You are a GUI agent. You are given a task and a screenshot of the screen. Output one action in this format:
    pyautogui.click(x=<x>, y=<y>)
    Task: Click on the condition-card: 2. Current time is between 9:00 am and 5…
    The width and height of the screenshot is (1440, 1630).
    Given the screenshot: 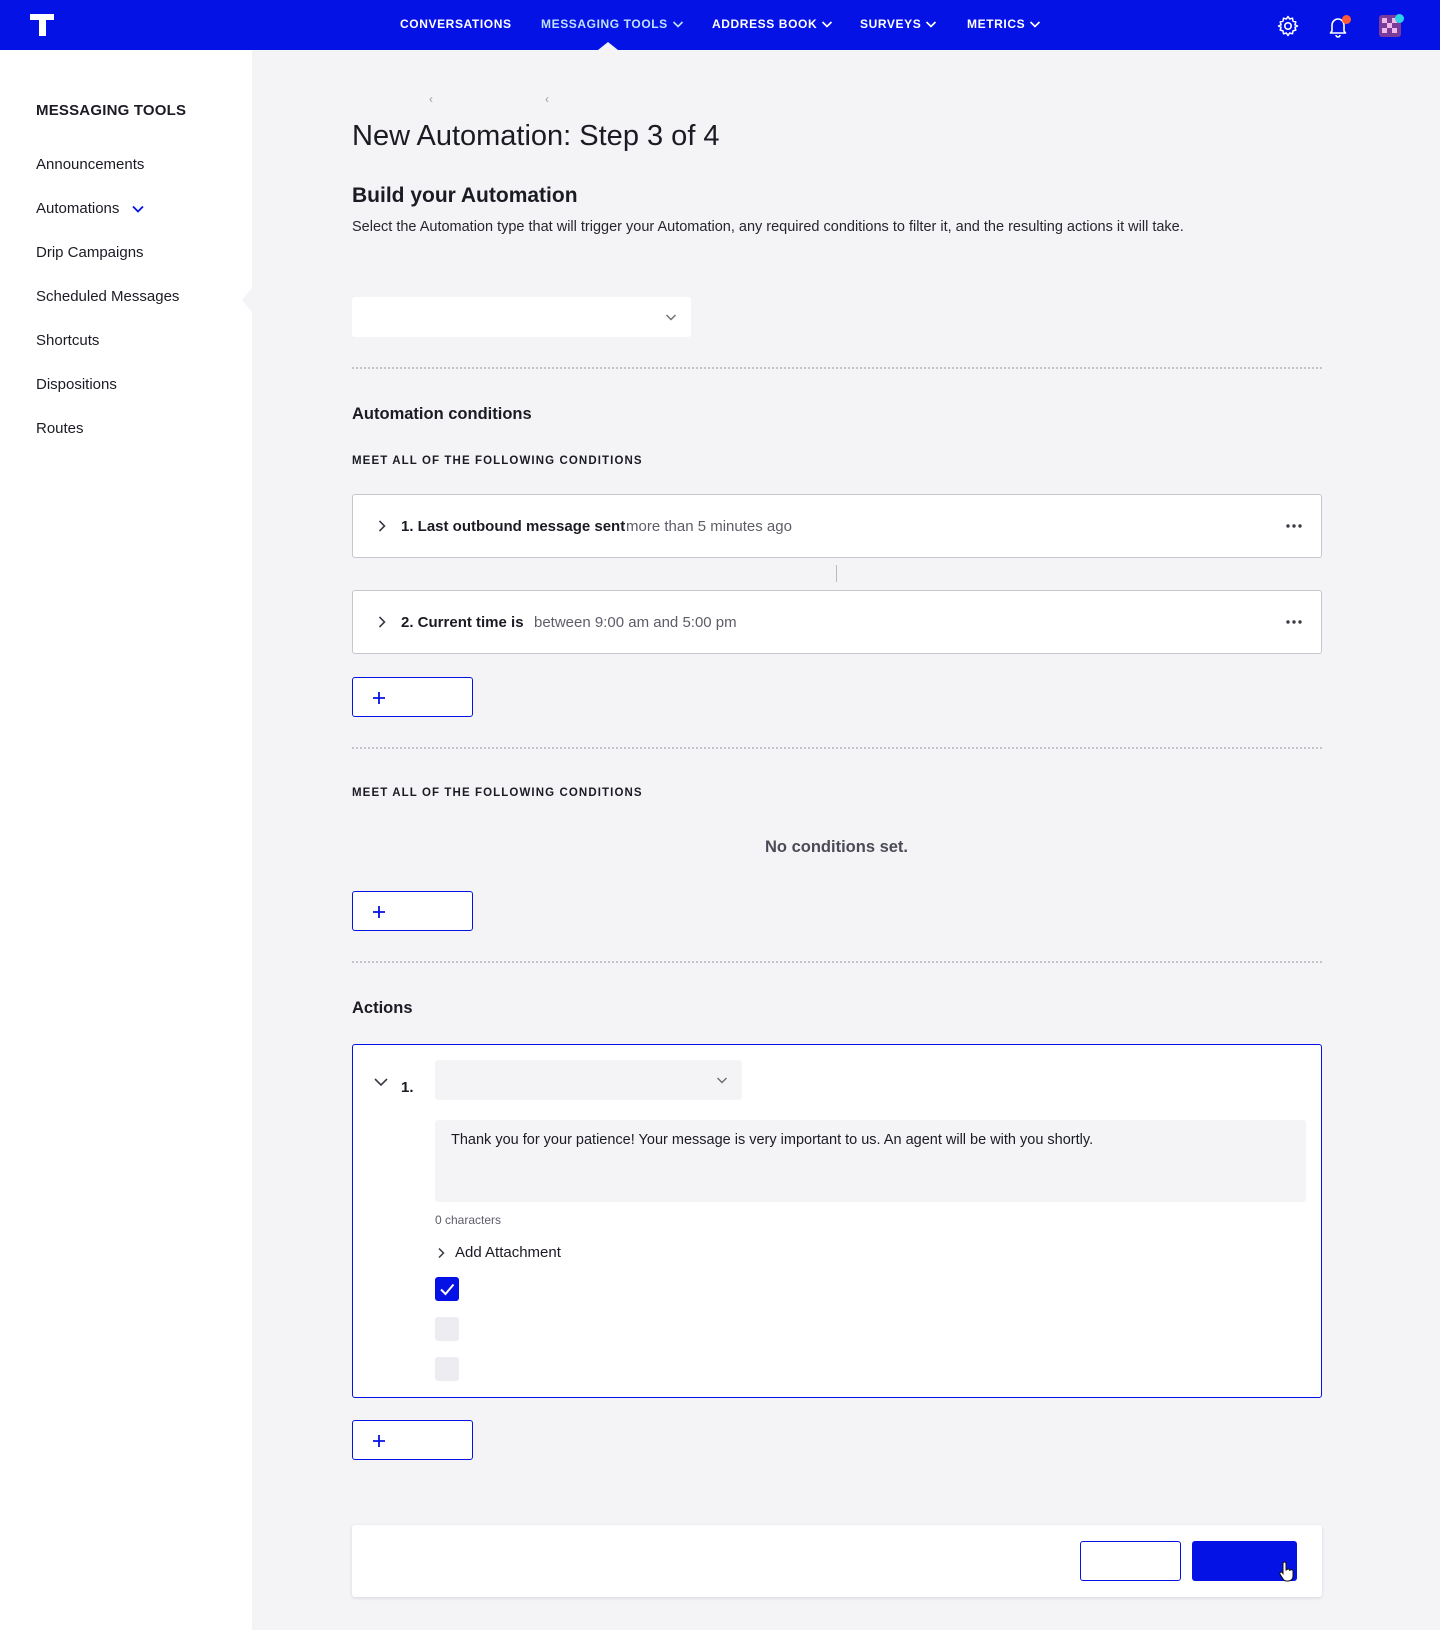 What is the action you would take?
    pyautogui.click(x=837, y=622)
    